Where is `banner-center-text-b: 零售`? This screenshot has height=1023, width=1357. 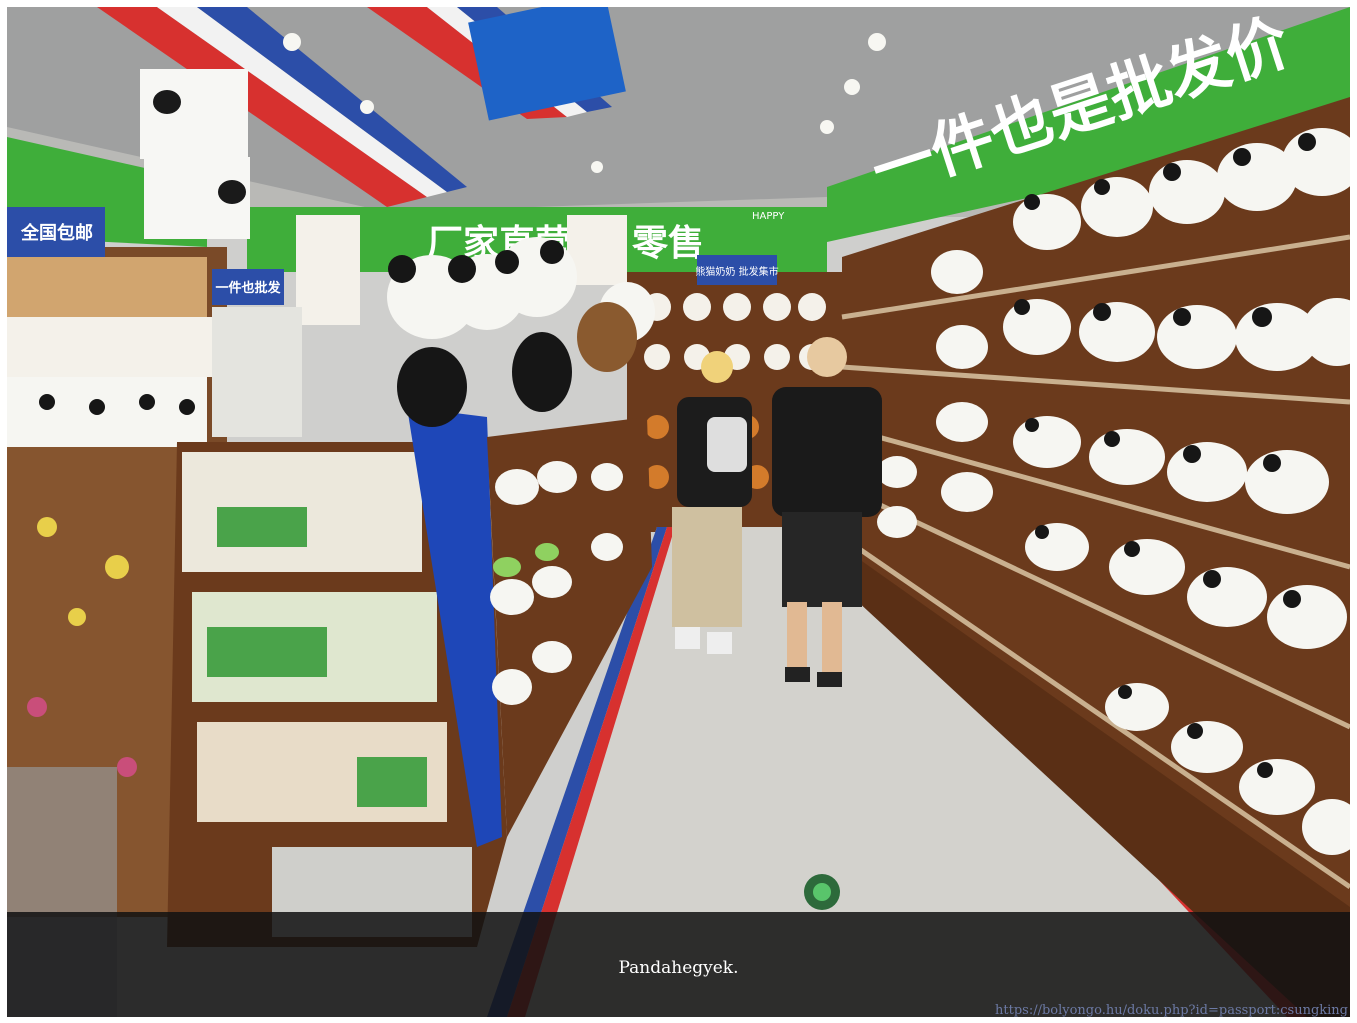 banner-center-text-b: 零售 is located at coordinates (668, 243).